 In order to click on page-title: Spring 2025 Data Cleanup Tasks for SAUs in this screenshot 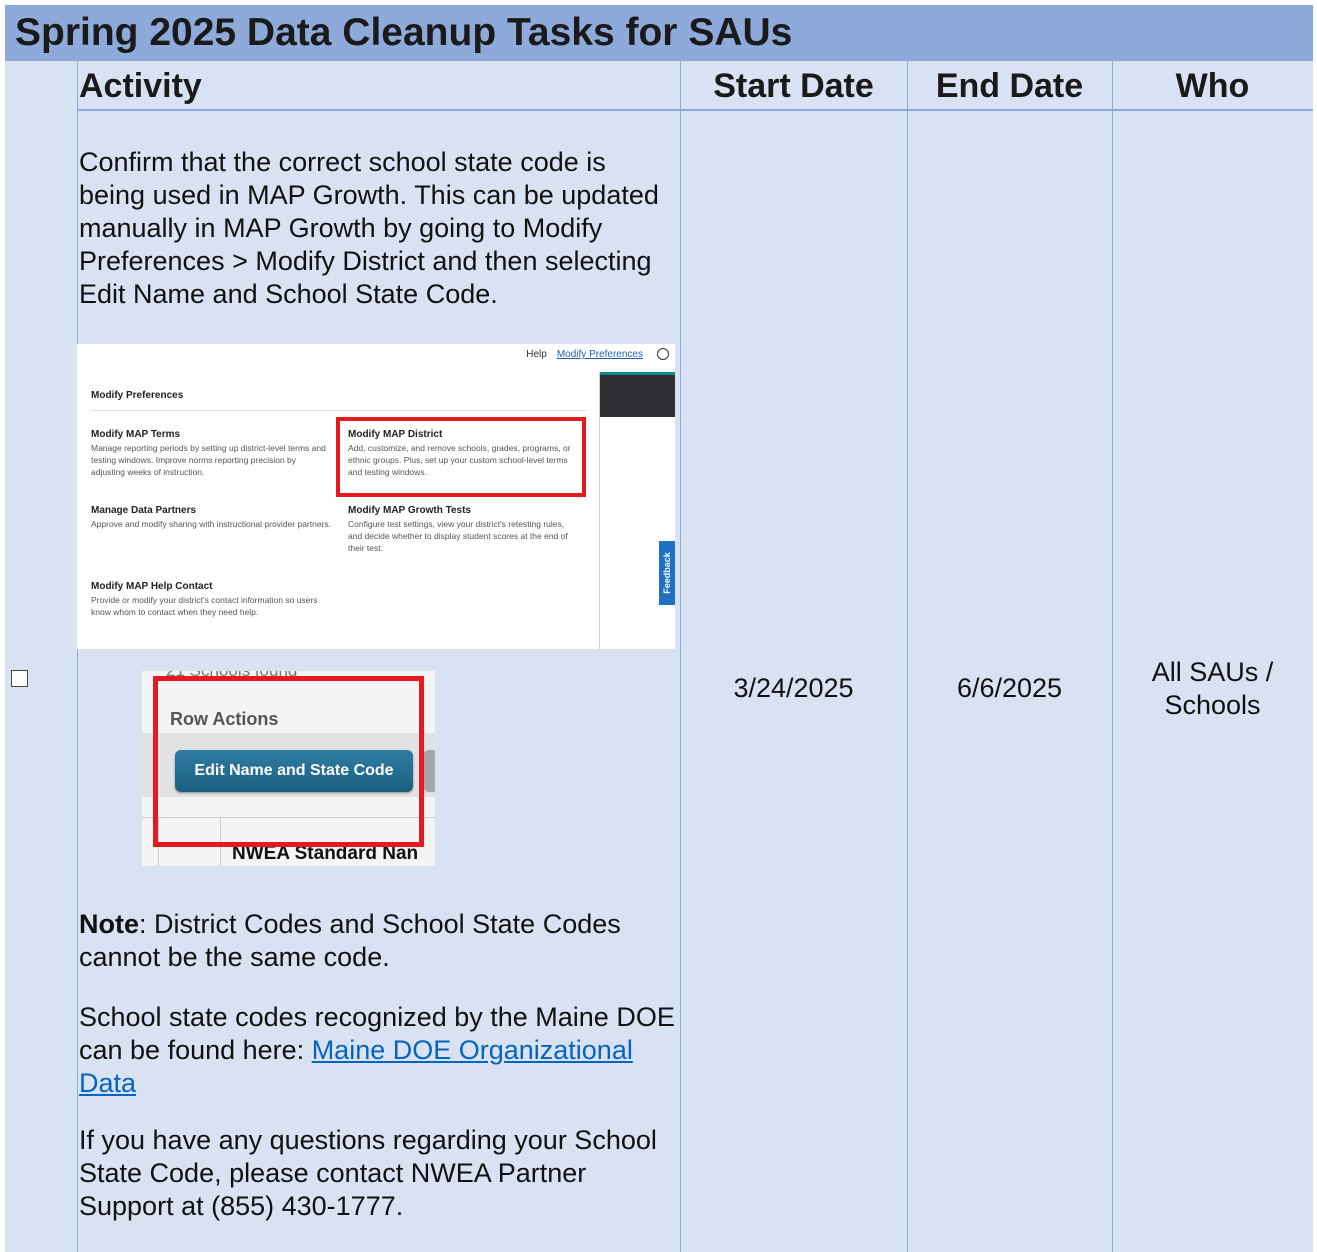, I will do `click(404, 32)`.